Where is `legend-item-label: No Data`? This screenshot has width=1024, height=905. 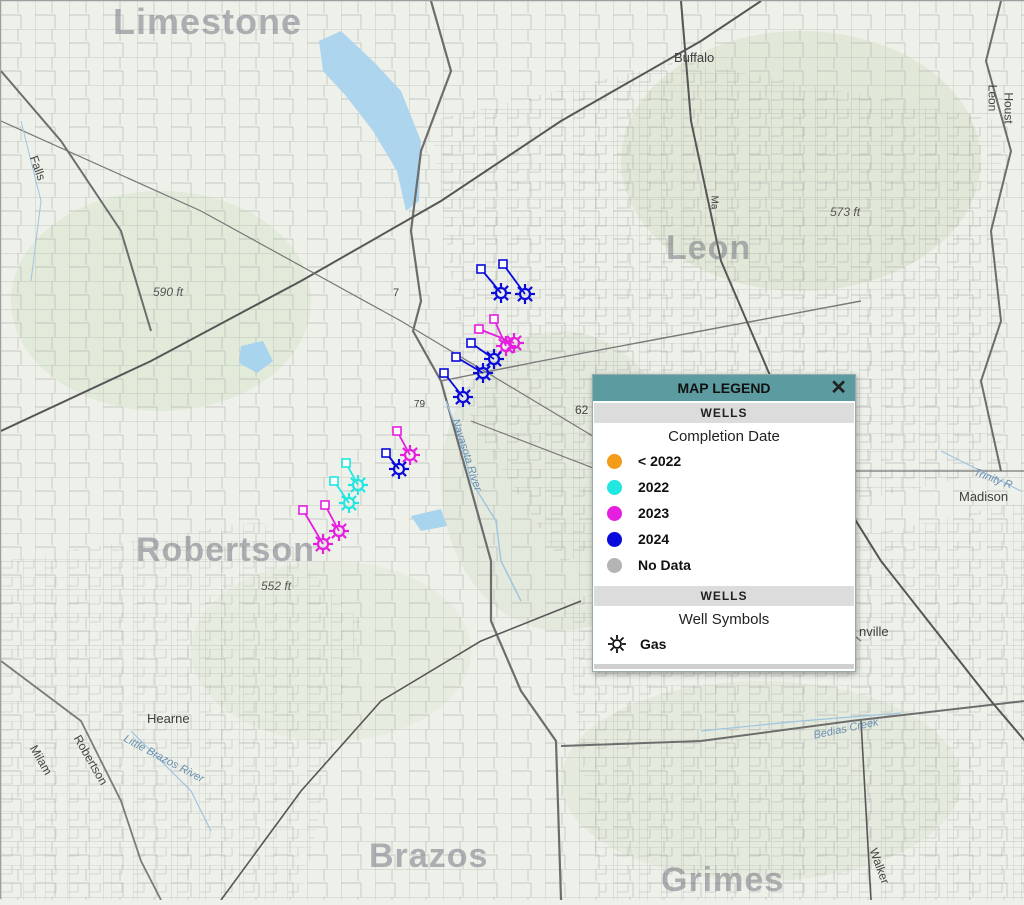
legend-item-label: No Data is located at coordinates (664, 565).